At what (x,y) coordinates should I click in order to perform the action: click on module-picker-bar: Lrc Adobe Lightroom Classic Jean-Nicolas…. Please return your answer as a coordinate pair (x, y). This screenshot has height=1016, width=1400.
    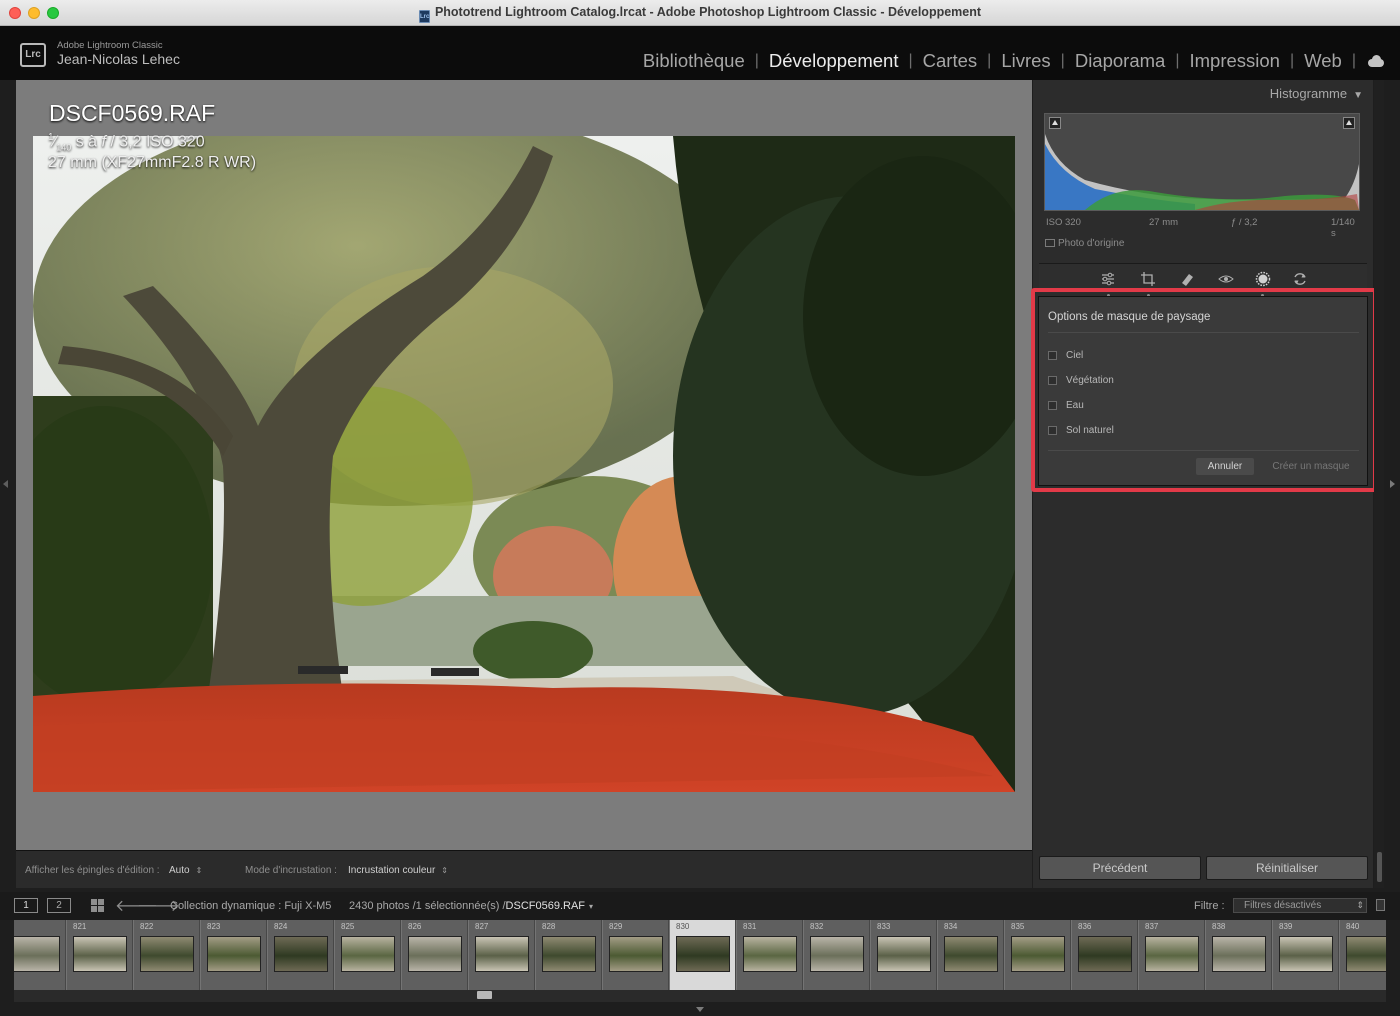
    Looking at the image, I should click on (700, 53).